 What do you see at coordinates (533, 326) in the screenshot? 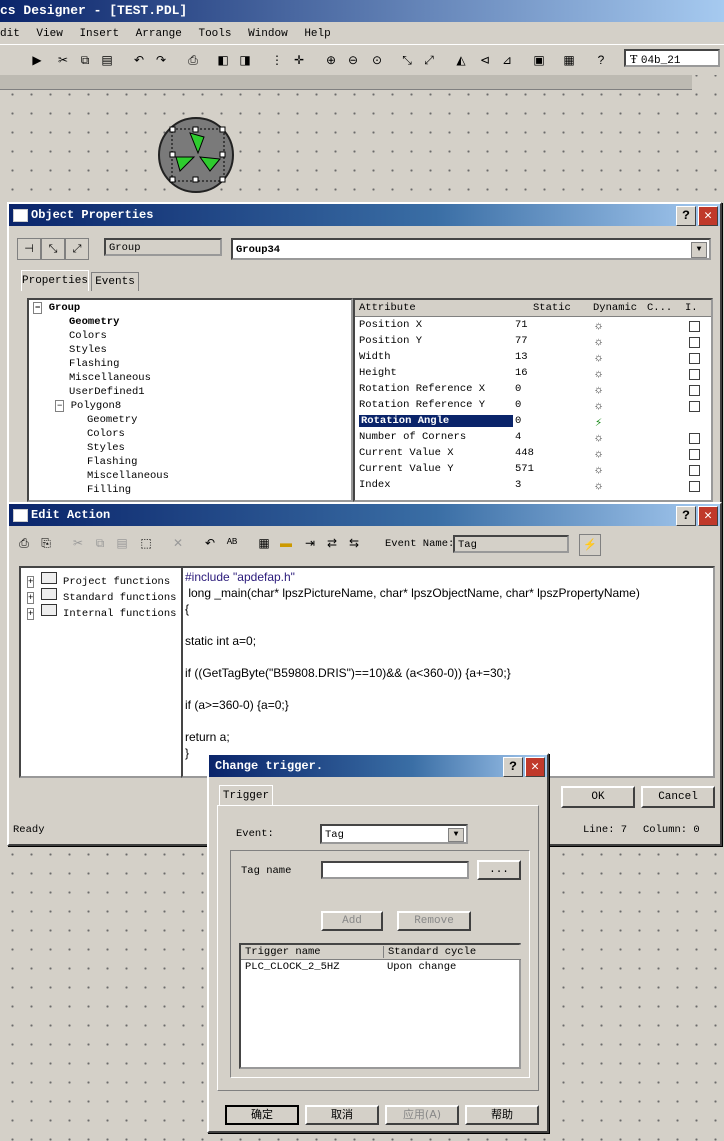
I see `table-row: Position X 71 ☼` at bounding box center [533, 326].